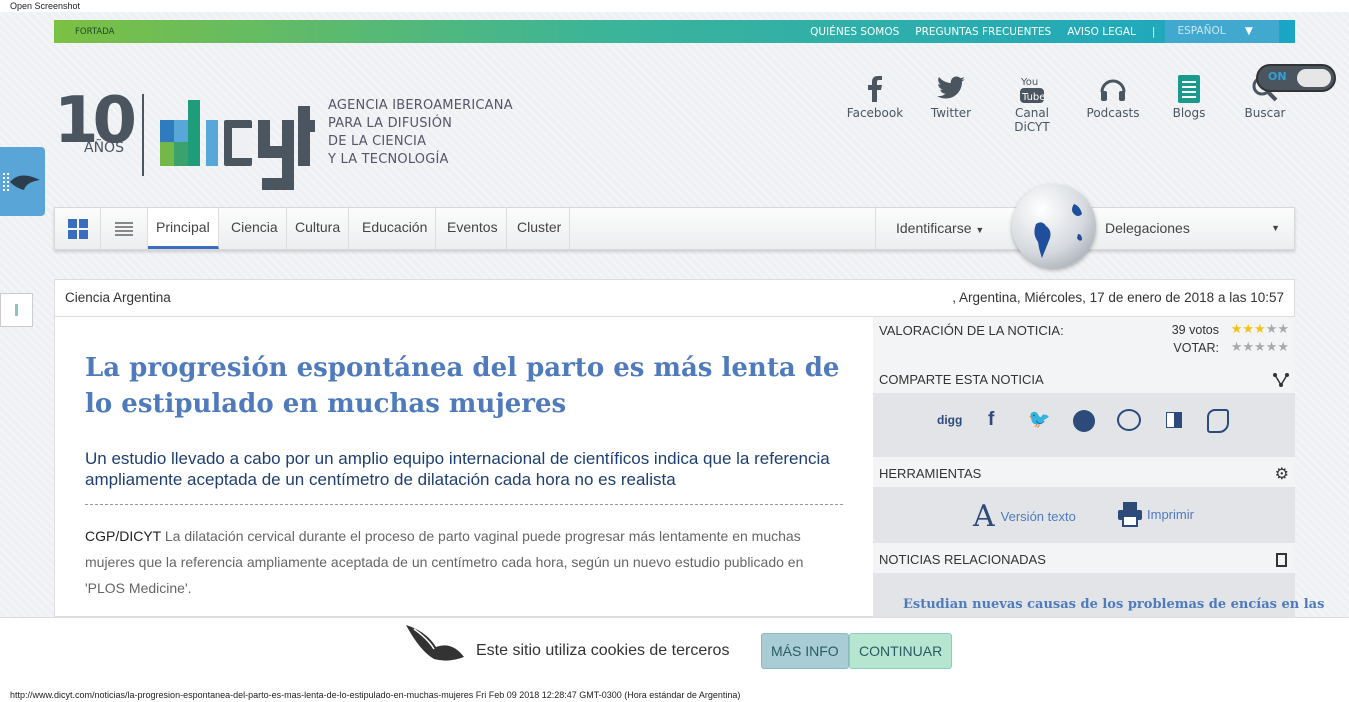 This screenshot has height=702, width=1349. What do you see at coordinates (123, 536) in the screenshot?
I see `article-source: CGP/DICYT` at bounding box center [123, 536].